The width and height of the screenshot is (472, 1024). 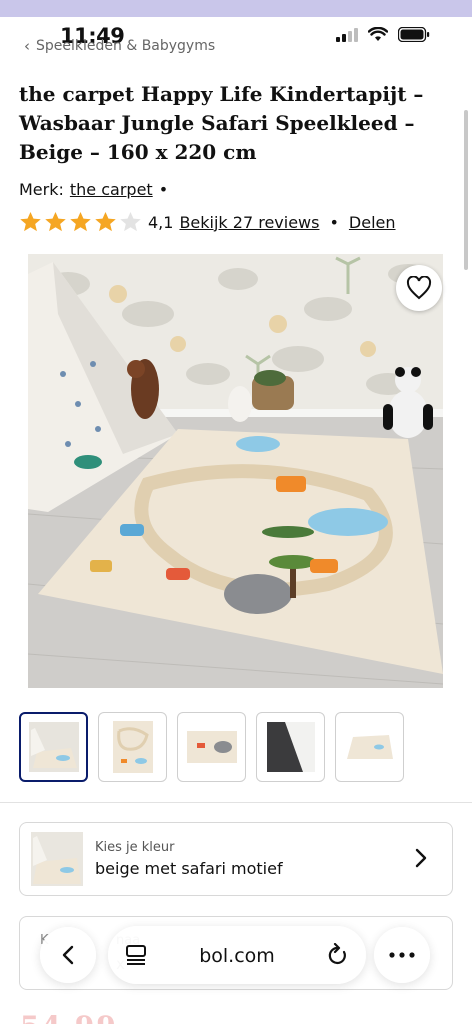 What do you see at coordinates (189, 868) in the screenshot?
I see `color-selector-value: beige met safari motief` at bounding box center [189, 868].